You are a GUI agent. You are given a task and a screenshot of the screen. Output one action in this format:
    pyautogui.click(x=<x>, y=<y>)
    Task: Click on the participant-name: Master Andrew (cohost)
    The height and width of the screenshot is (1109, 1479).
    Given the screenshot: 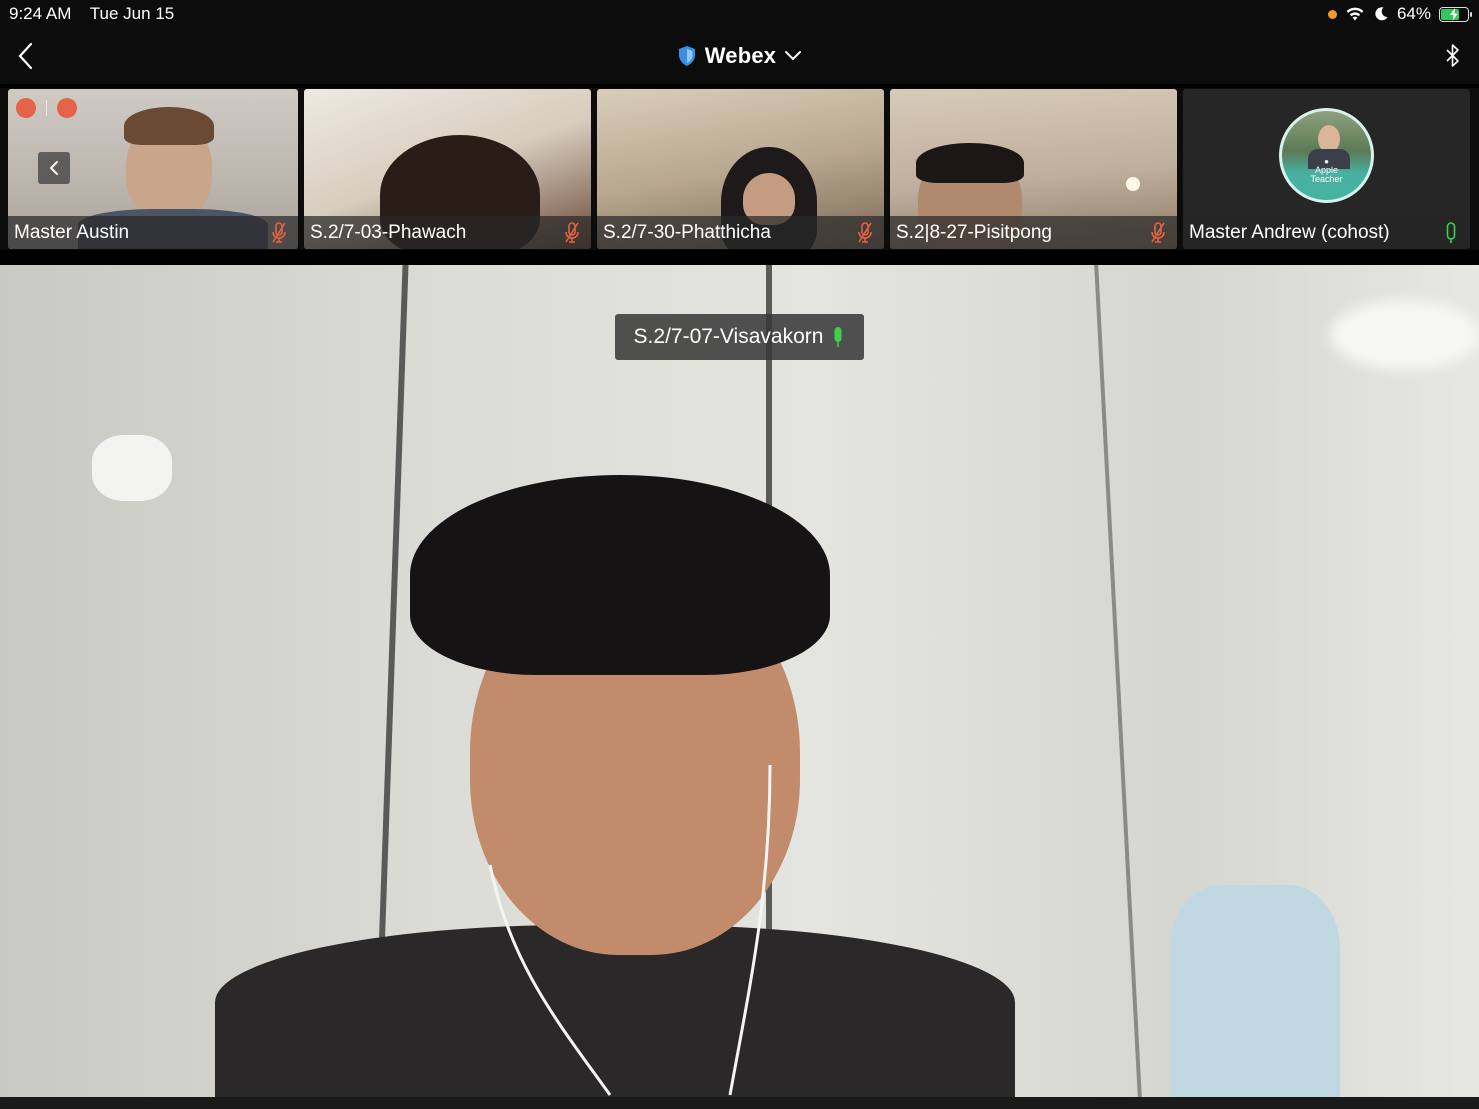 What is the action you would take?
    pyautogui.click(x=1289, y=232)
    